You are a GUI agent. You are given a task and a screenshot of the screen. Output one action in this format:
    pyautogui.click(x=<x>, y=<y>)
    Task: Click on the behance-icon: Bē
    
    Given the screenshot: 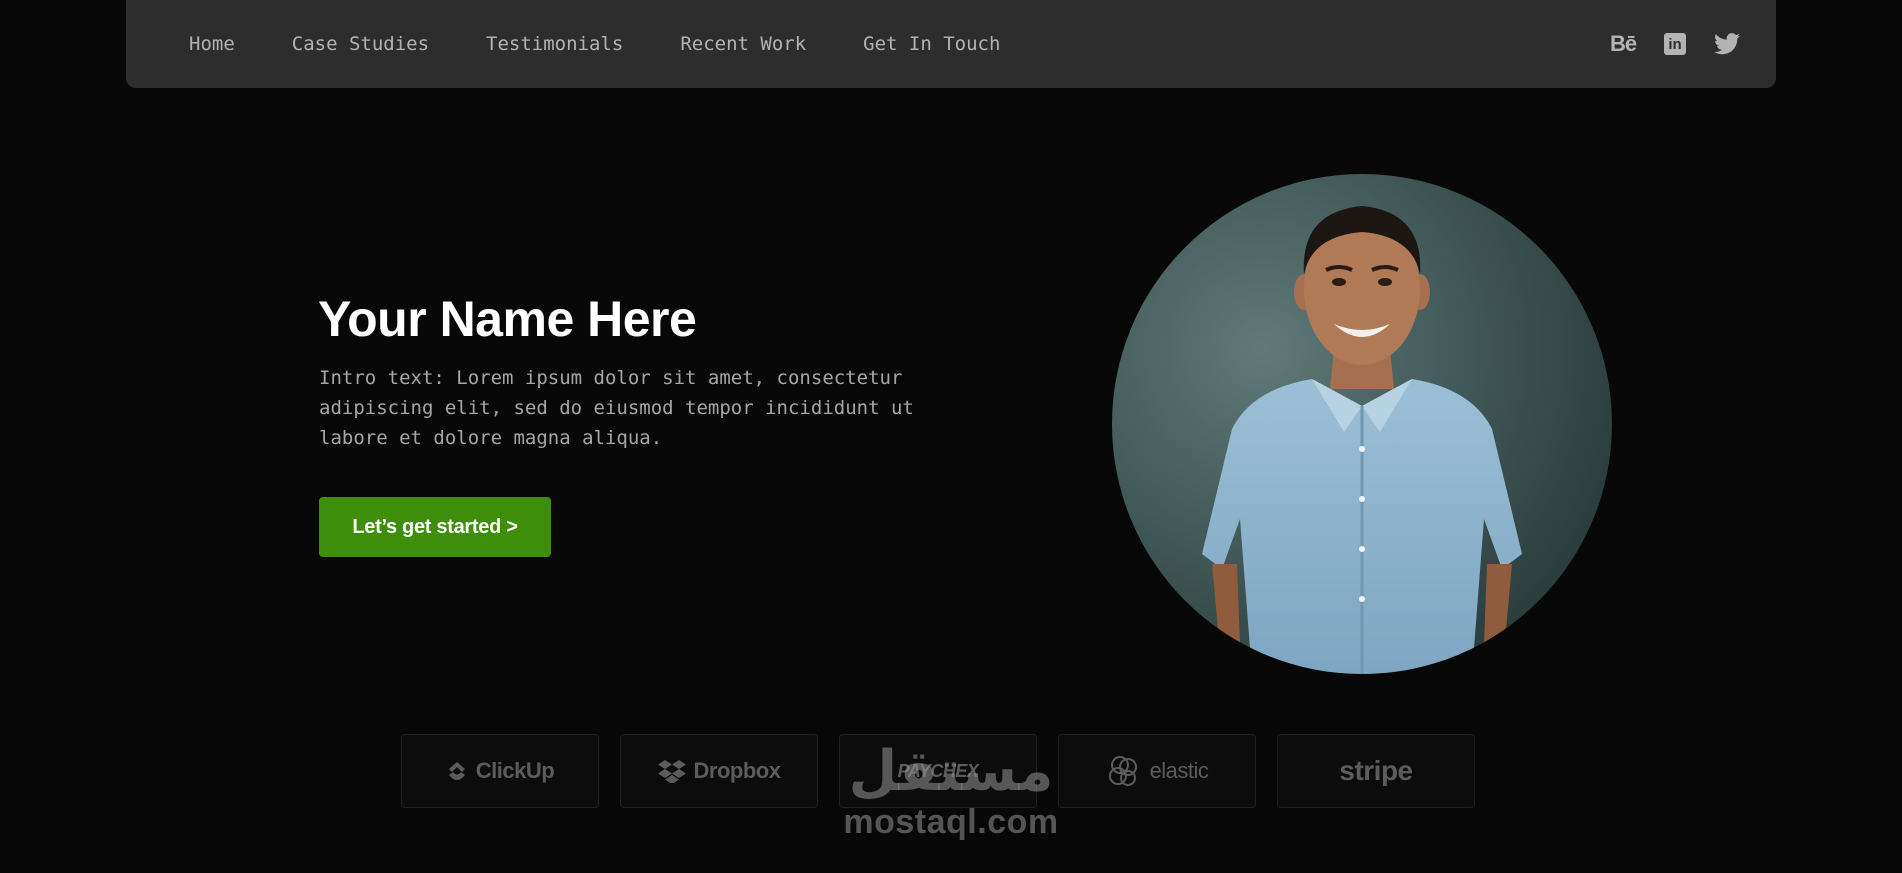 What is the action you would take?
    pyautogui.click(x=1623, y=44)
    